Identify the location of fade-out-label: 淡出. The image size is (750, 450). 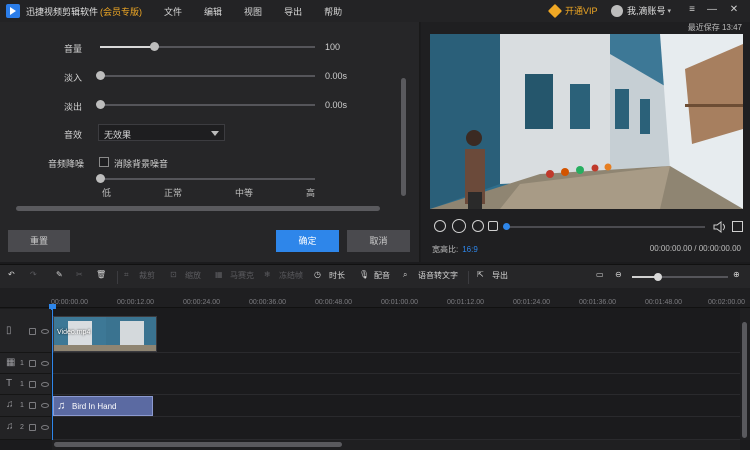
(73, 107).